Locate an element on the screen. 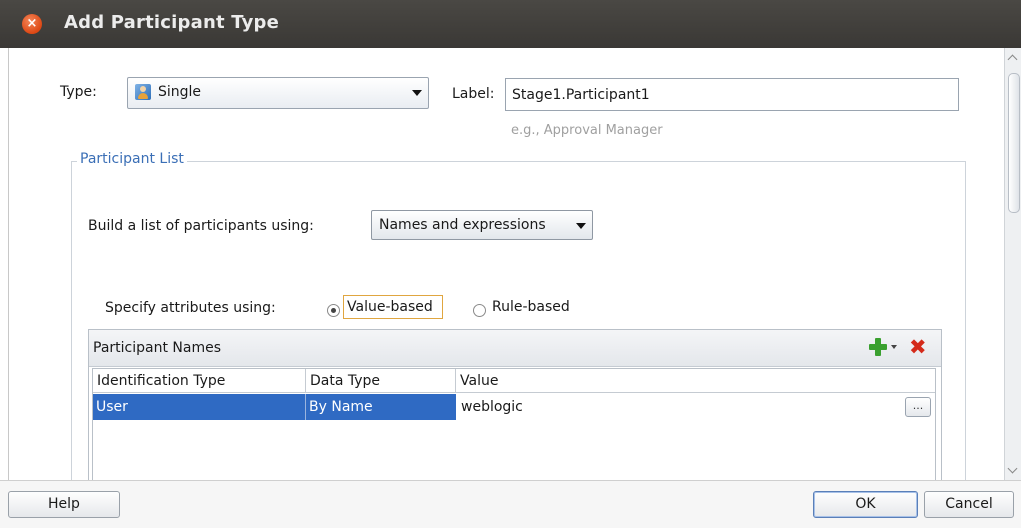 This screenshot has height=528, width=1021. column-header-data-type: Data Type is located at coordinates (381, 381).